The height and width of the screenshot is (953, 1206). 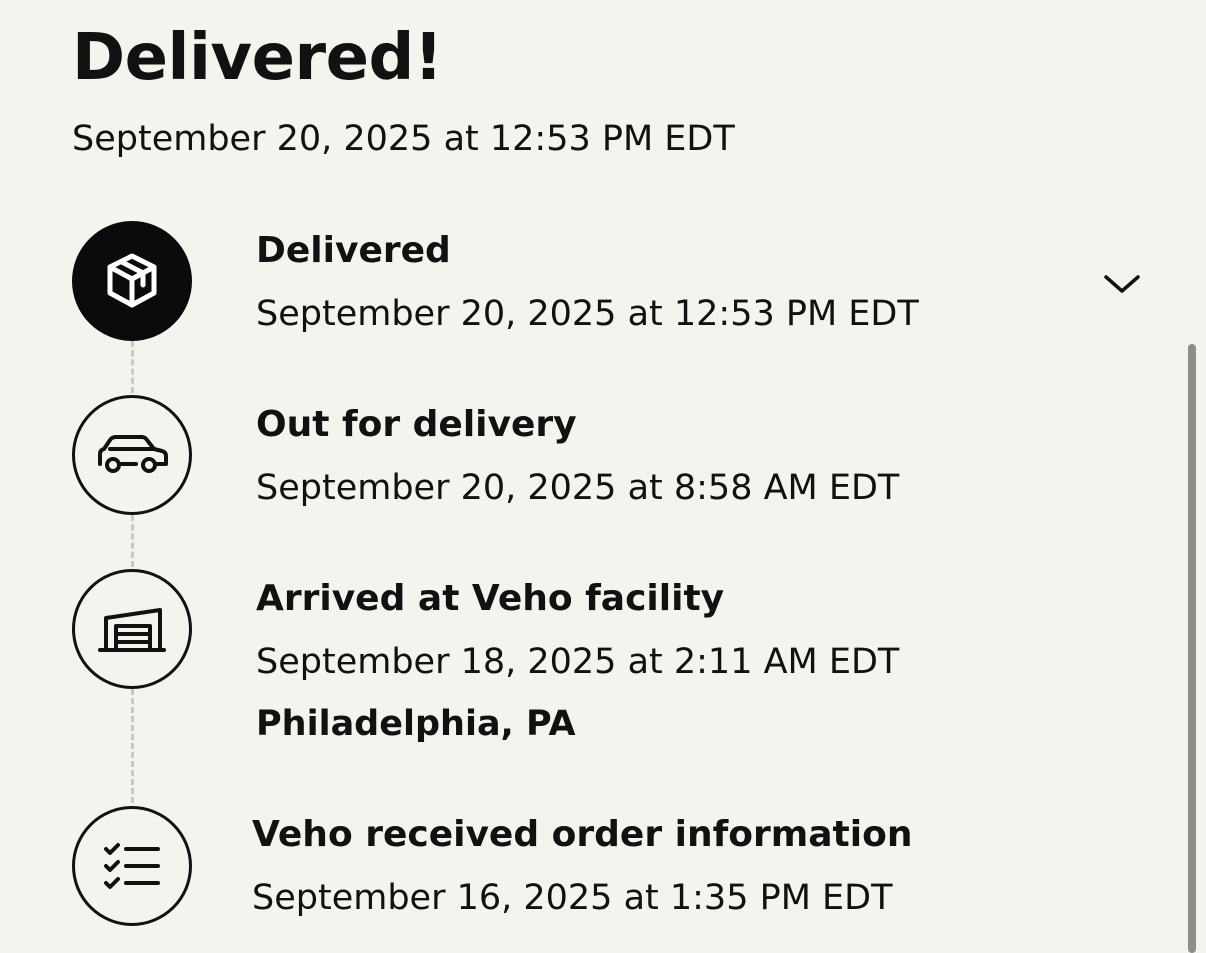 I want to click on step-title: Arrived at Veho facility, so click(x=490, y=598).